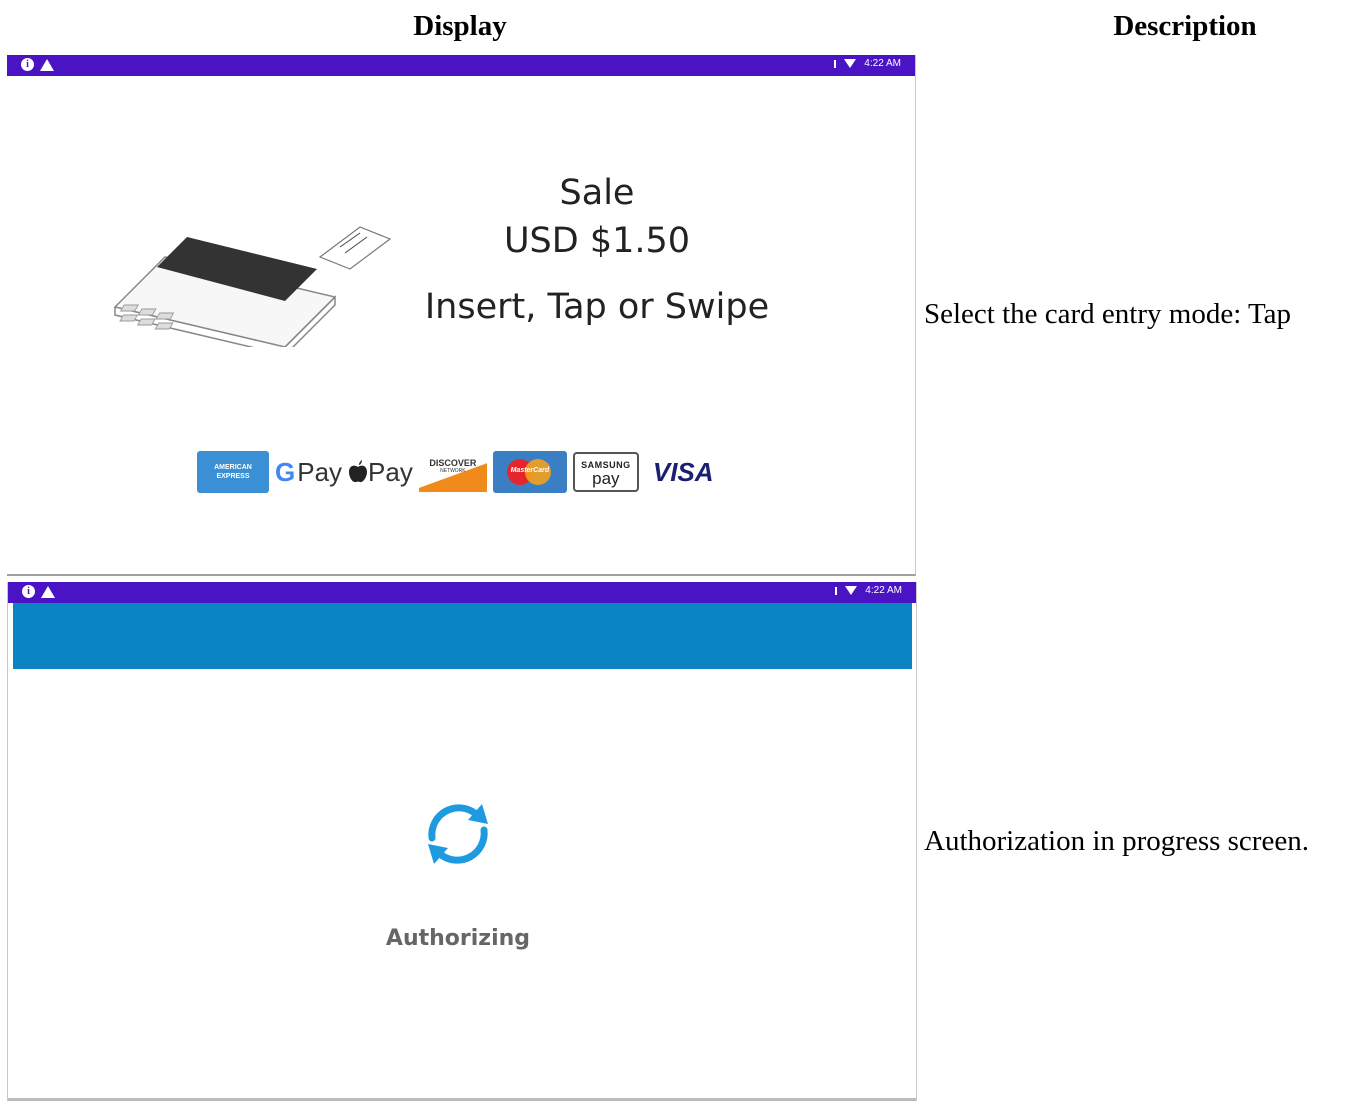  I want to click on display-column-header: Display, so click(460, 26).